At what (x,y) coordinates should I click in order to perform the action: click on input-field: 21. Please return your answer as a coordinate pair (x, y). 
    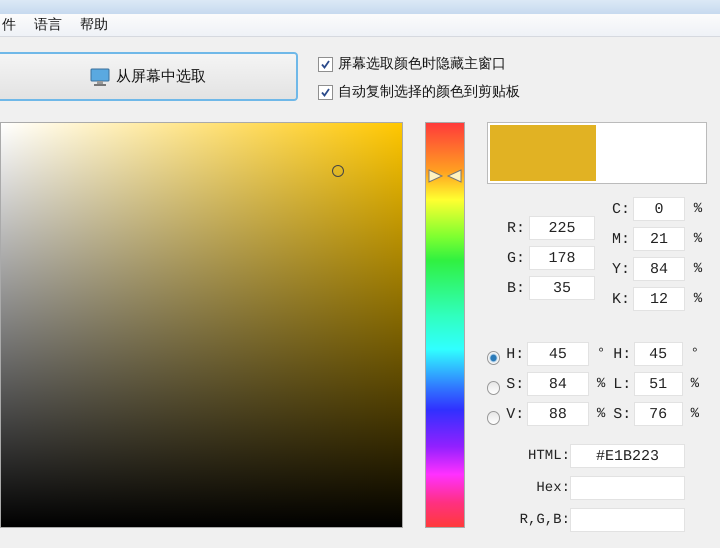
    Looking at the image, I should click on (659, 239).